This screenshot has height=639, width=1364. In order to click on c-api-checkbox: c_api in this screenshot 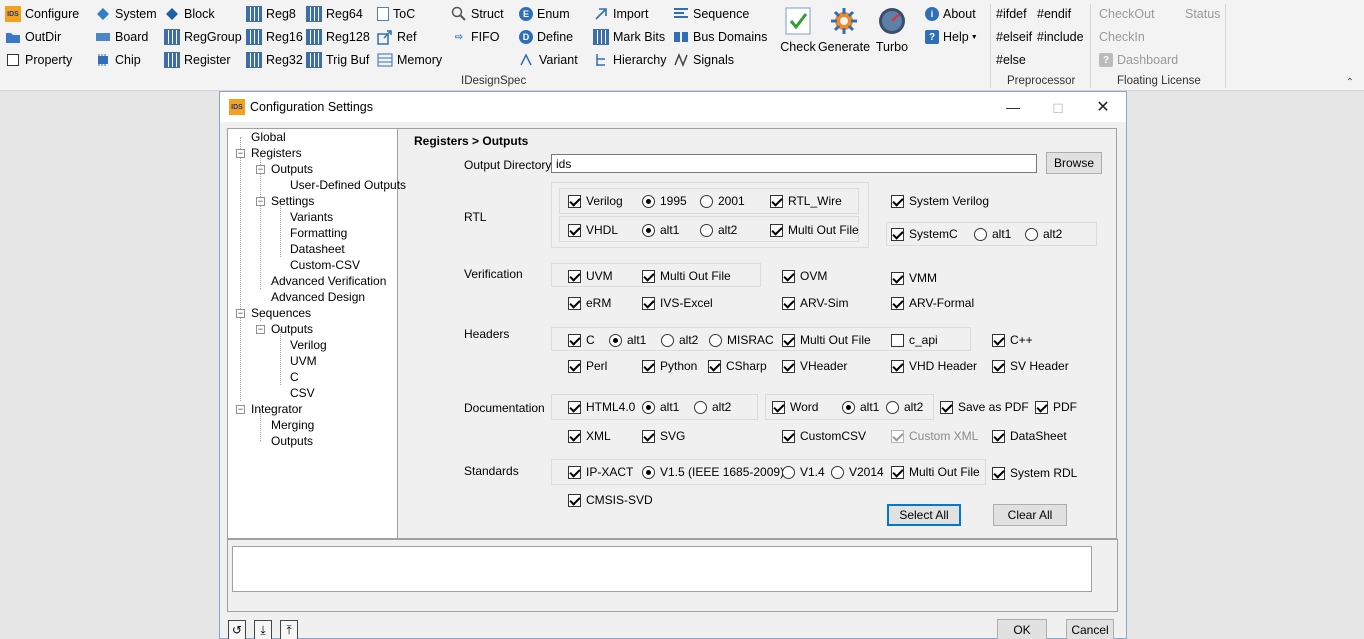, I will do `click(914, 340)`.